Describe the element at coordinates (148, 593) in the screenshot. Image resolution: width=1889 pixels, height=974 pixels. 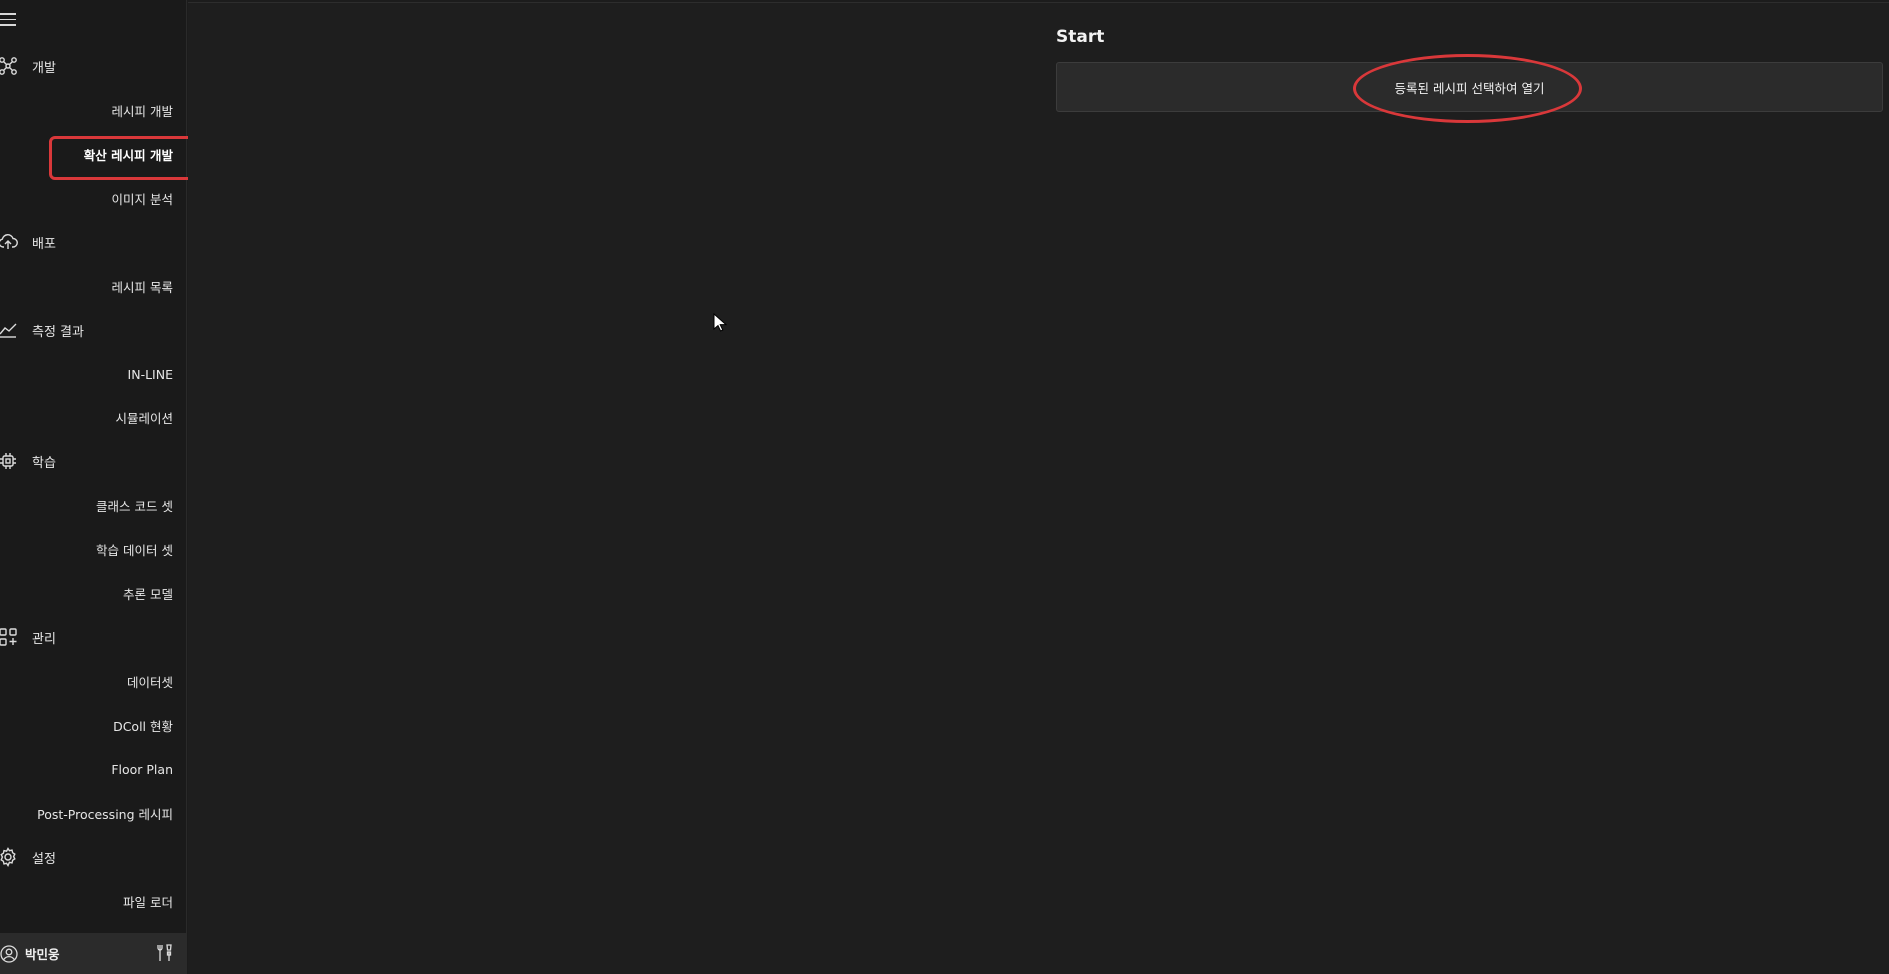
I see `sidebar-item-inference-model: 추론 모델` at that location.